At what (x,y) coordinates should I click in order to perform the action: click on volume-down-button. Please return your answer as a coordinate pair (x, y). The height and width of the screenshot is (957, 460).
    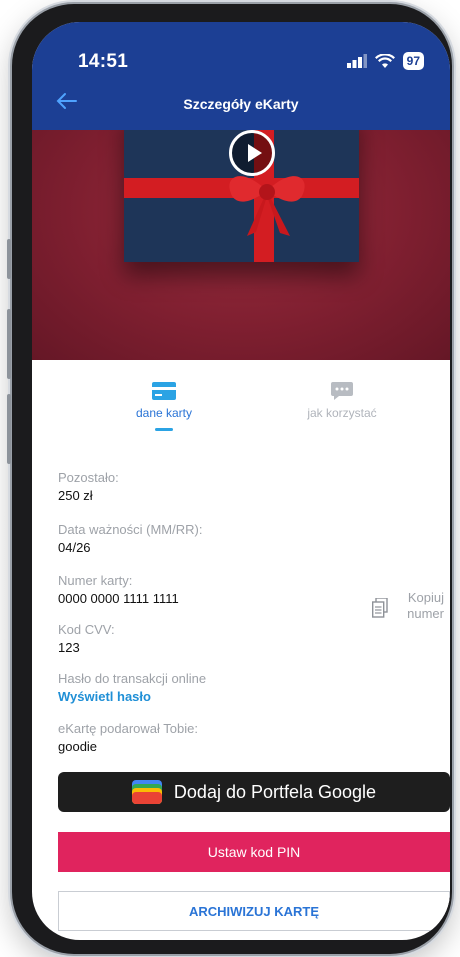
    Looking at the image, I should click on (9, 429).